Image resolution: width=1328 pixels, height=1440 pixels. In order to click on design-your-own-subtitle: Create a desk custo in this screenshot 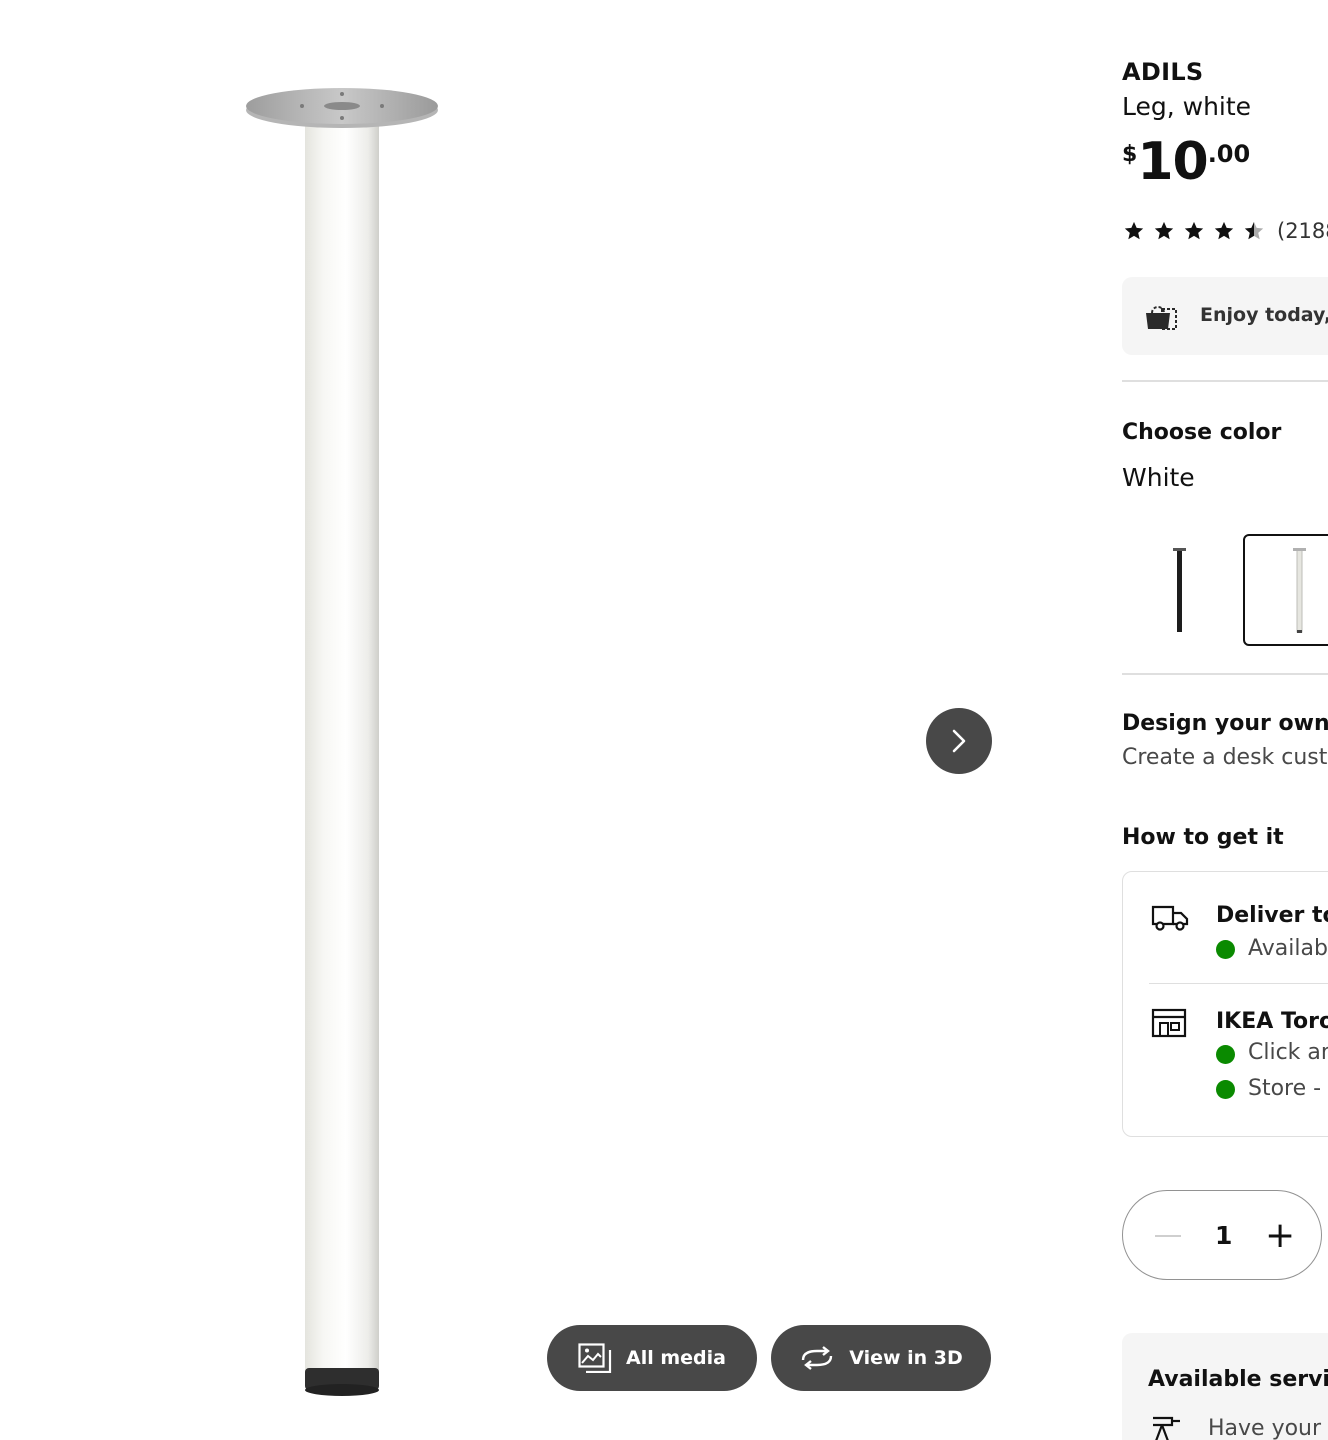, I will do `click(1225, 757)`.